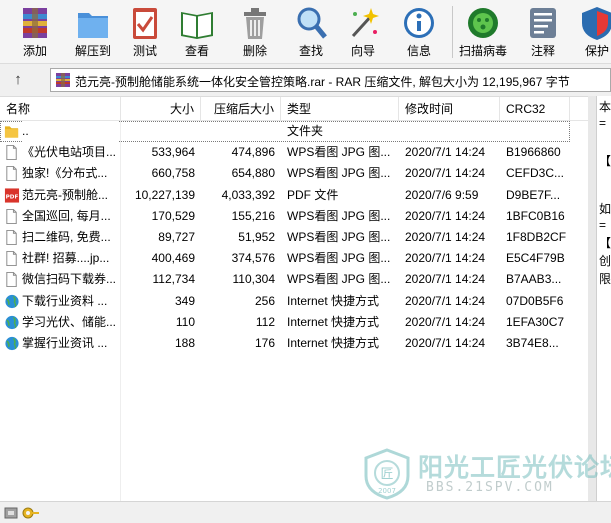  I want to click on virus-scan-icon, so click(483, 23).